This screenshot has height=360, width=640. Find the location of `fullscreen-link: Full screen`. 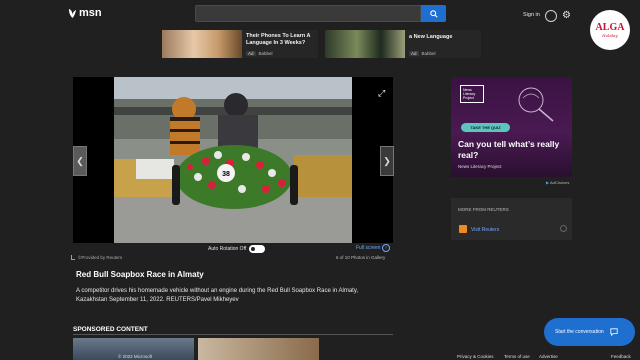

fullscreen-link: Full screen is located at coordinates (368, 248).